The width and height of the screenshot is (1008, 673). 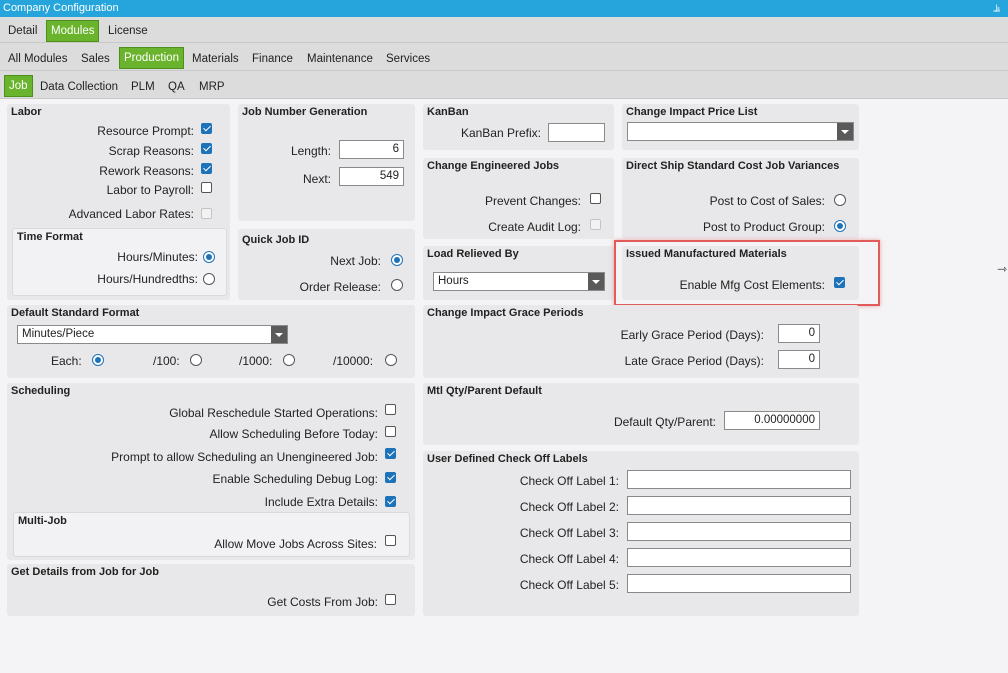 What do you see at coordinates (397, 260) in the screenshot?
I see `next-job-radio` at bounding box center [397, 260].